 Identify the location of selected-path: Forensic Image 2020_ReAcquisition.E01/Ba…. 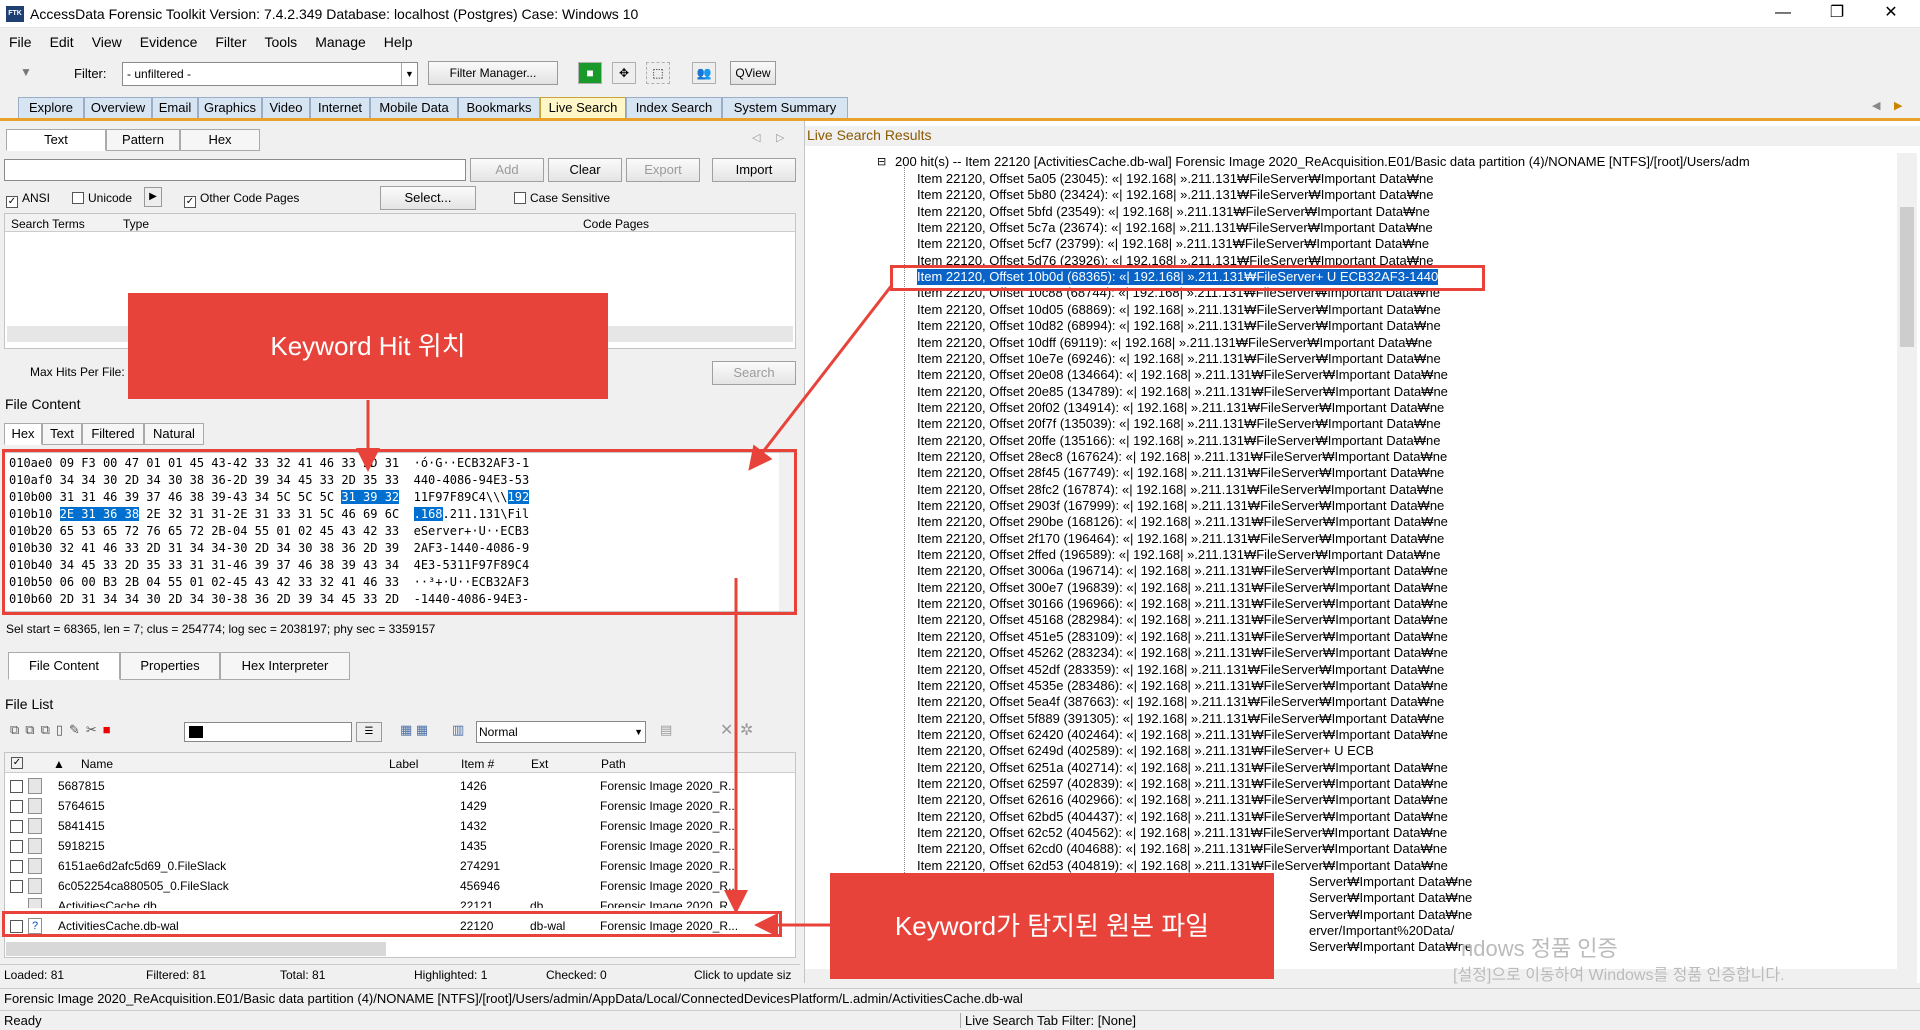
(513, 998).